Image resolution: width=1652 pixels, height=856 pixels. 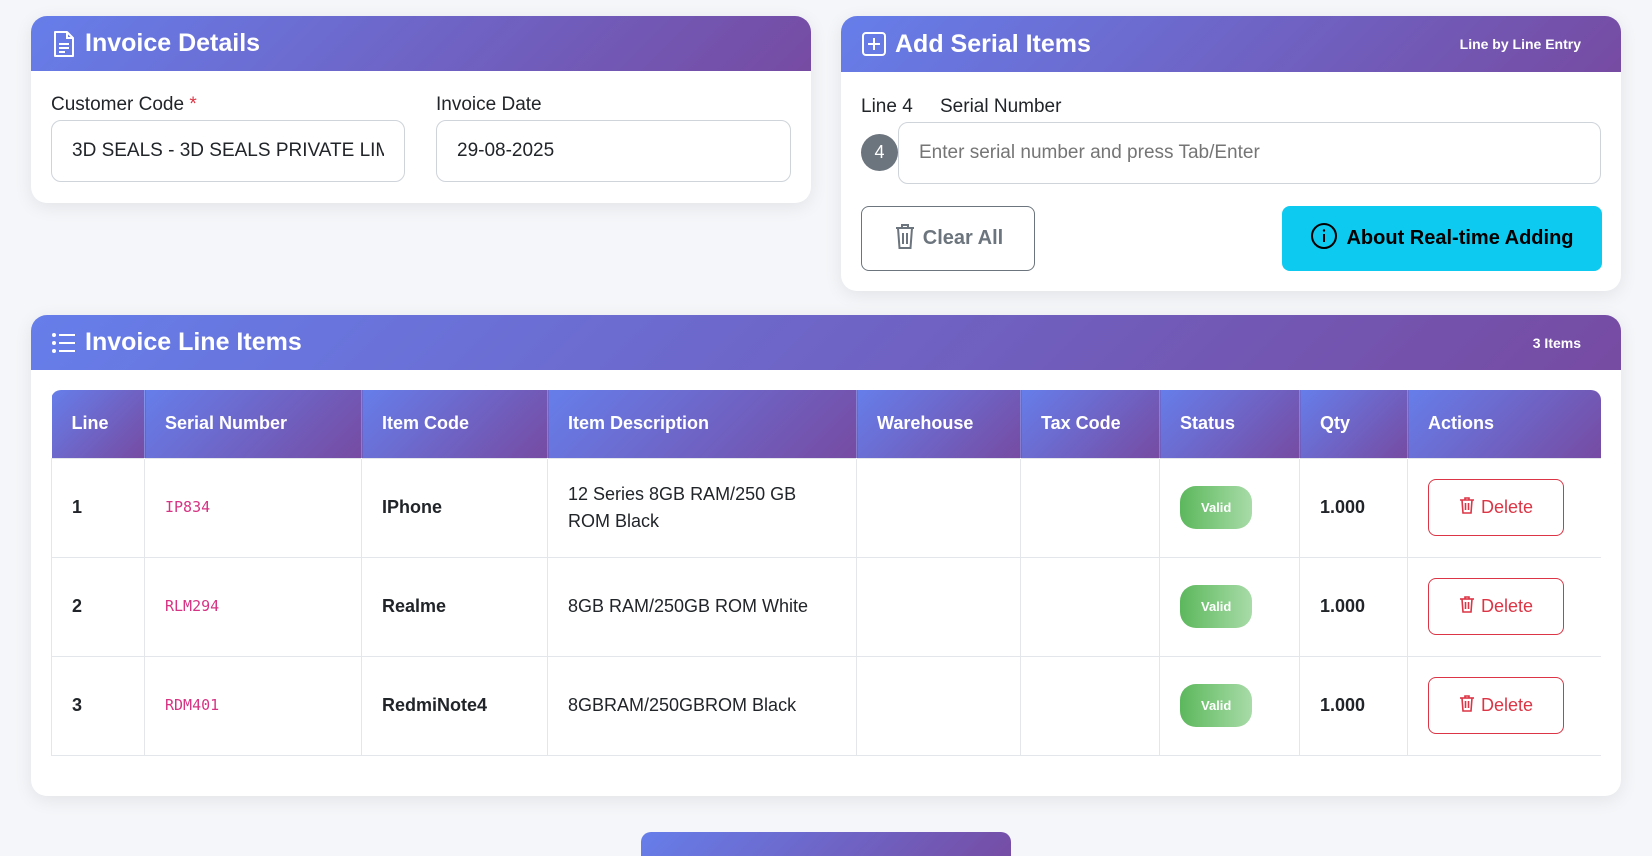 I want to click on invoice-date-input, so click(x=613, y=151).